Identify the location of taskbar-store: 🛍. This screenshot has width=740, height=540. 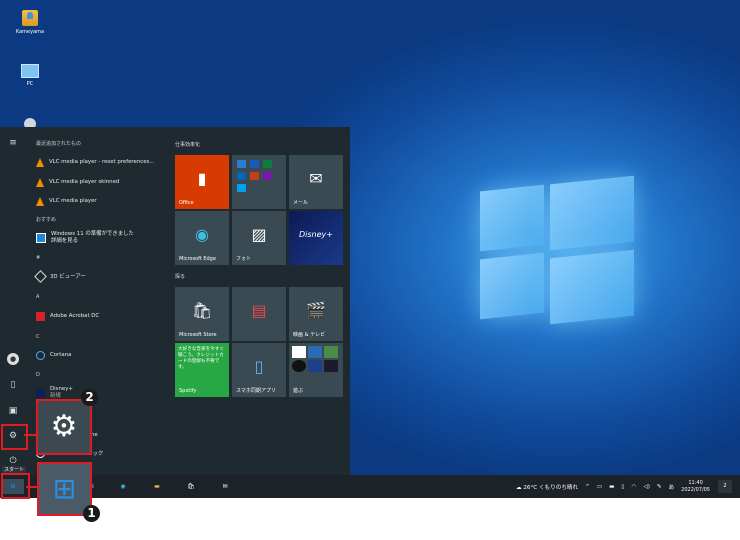
(191, 486).